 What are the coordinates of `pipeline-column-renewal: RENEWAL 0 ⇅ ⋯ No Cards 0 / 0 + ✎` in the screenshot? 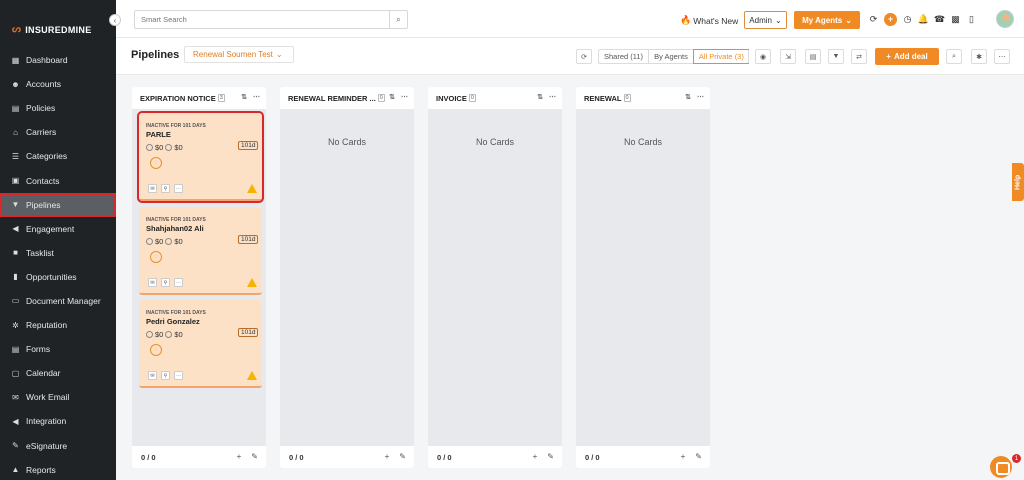 It's located at (643, 277).